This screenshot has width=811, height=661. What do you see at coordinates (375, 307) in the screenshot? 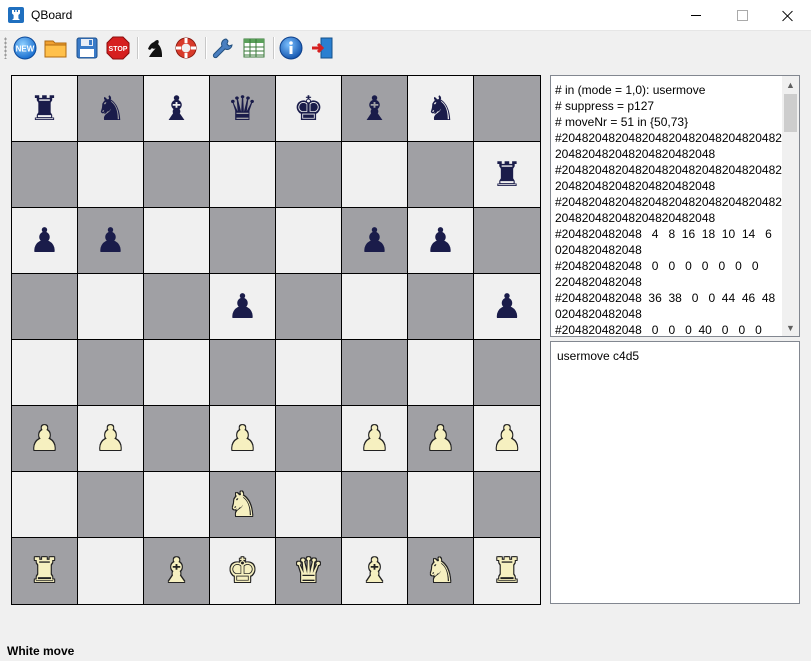
I see `square-f5` at bounding box center [375, 307].